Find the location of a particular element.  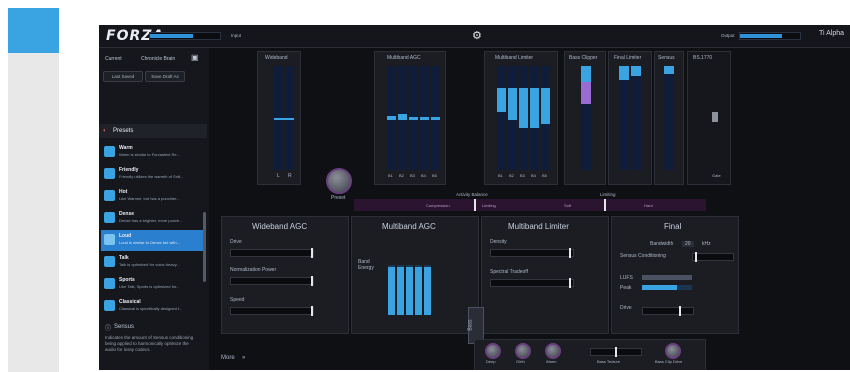

spectral-tradeoff-label: Spectral Tradeoff is located at coordinates (509, 272).